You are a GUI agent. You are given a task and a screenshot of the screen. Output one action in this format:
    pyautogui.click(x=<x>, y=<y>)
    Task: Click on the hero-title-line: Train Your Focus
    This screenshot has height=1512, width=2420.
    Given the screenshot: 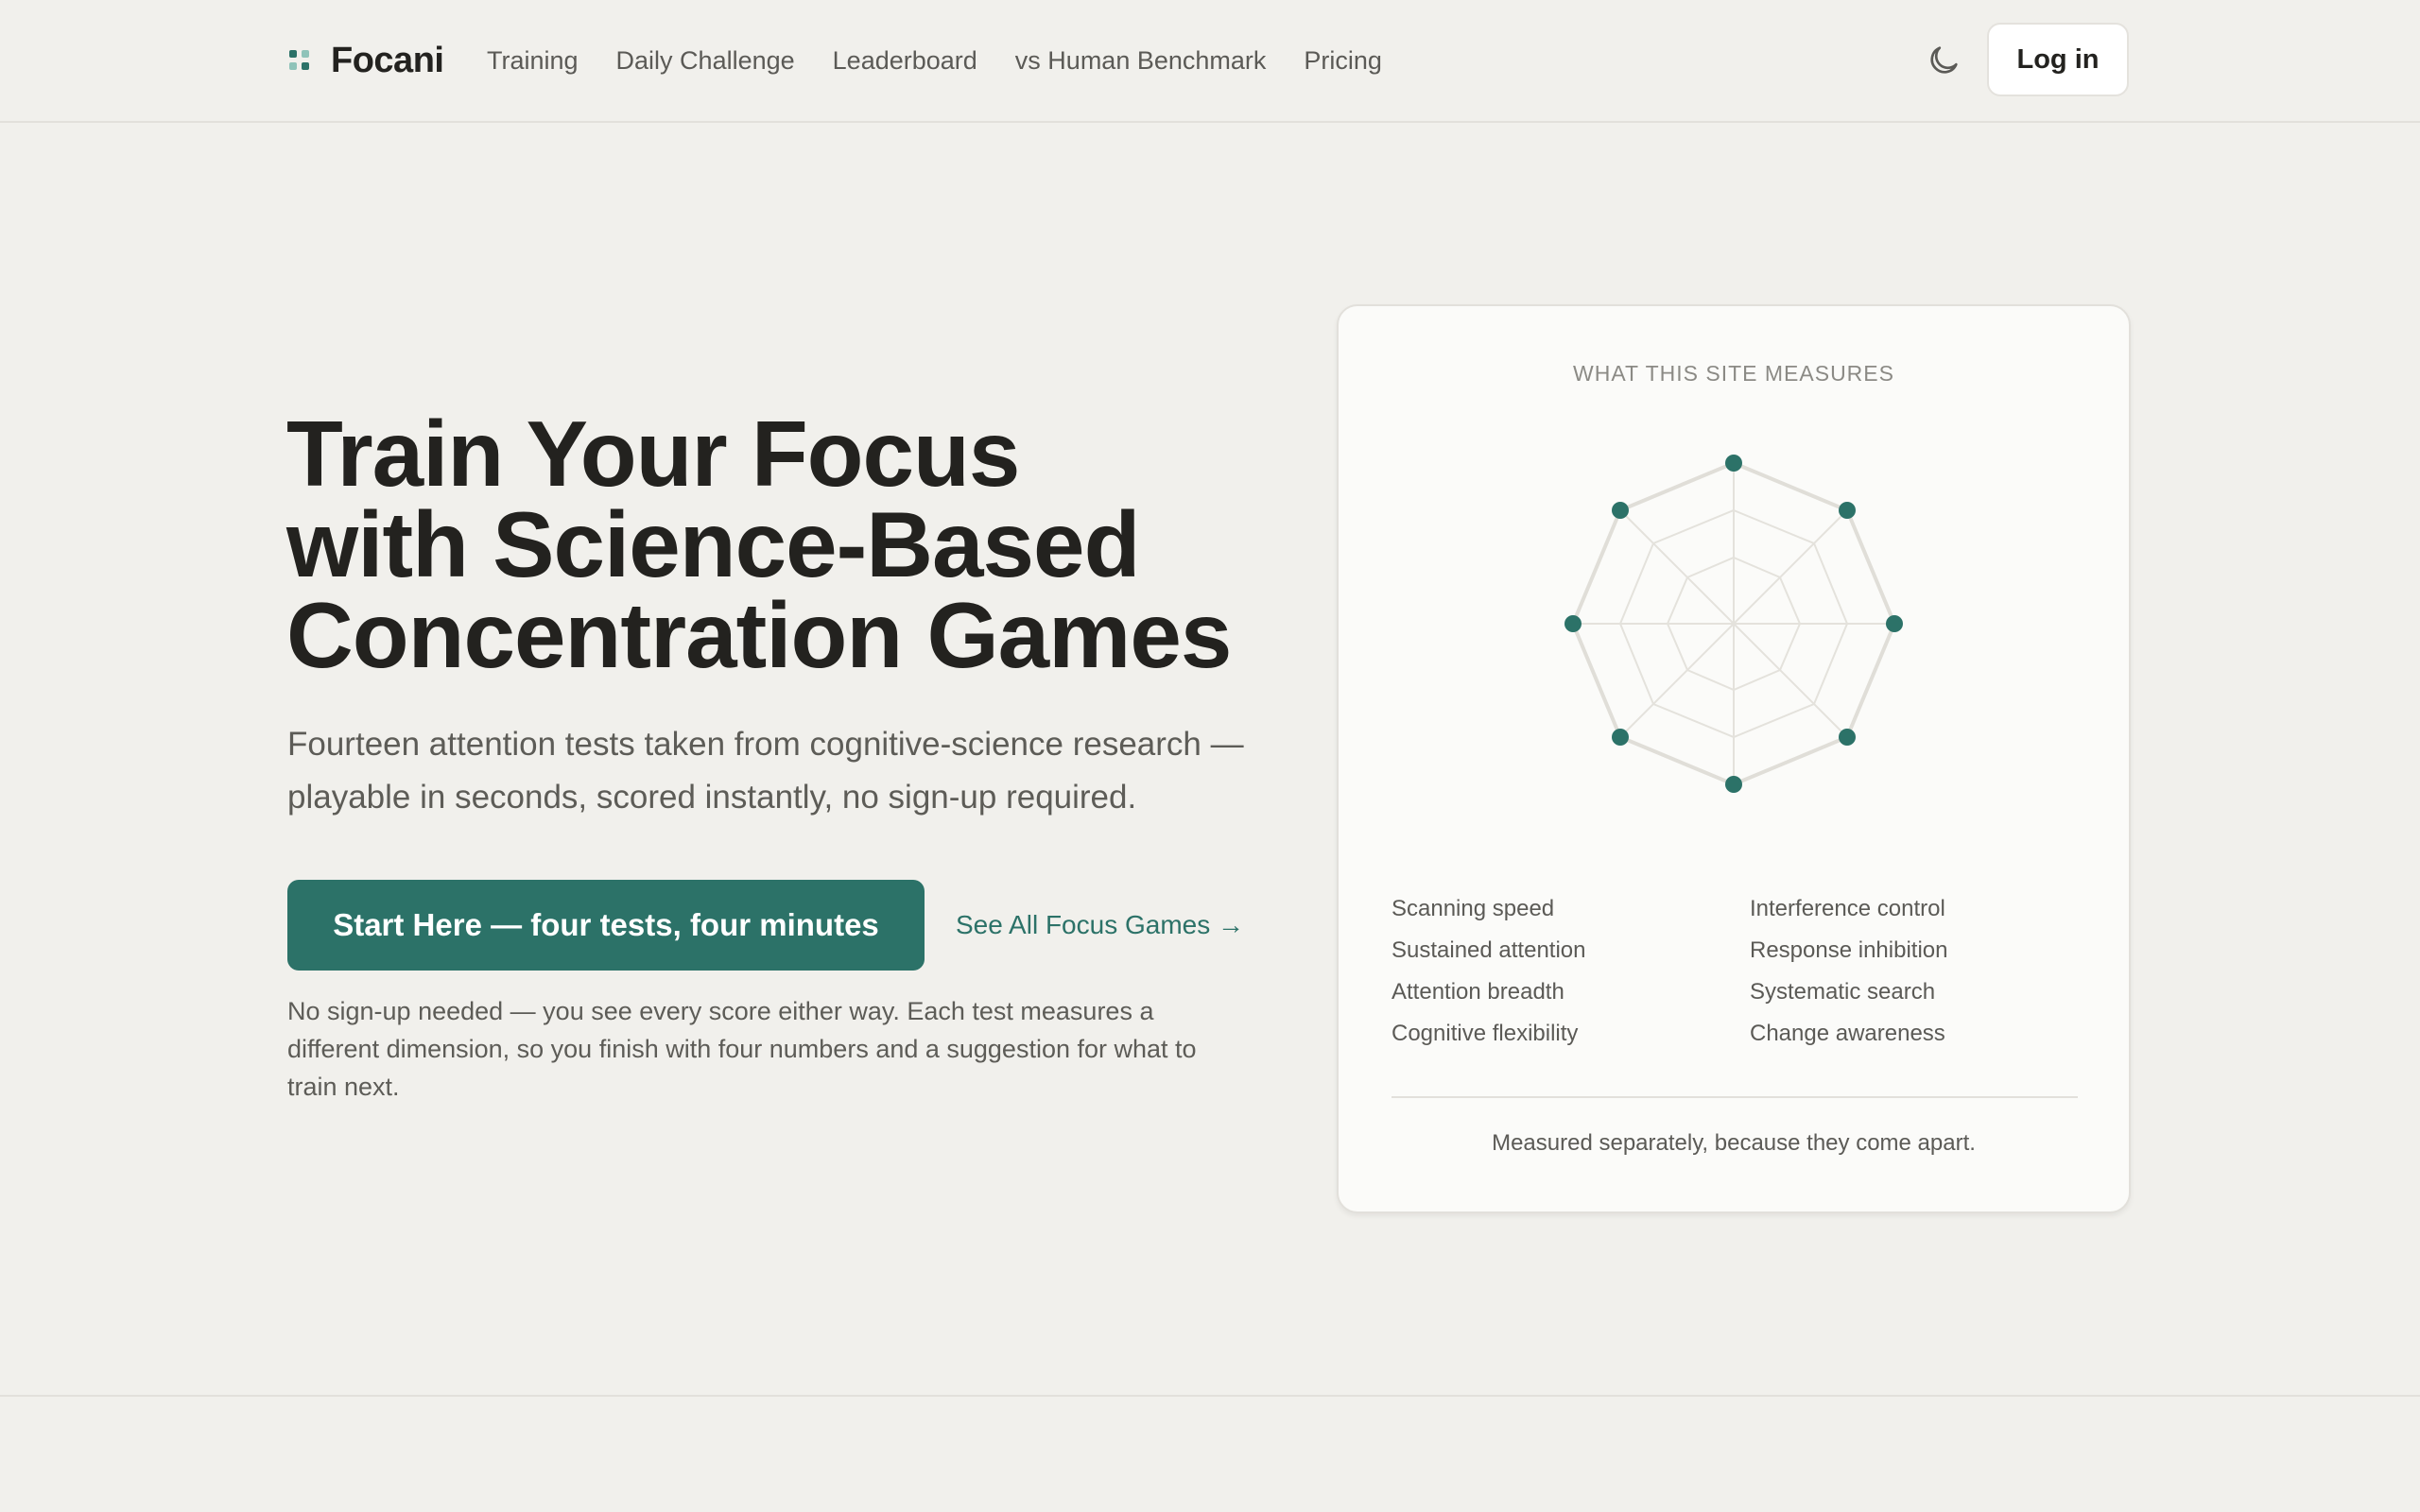 What is the action you would take?
    pyautogui.click(x=653, y=454)
    